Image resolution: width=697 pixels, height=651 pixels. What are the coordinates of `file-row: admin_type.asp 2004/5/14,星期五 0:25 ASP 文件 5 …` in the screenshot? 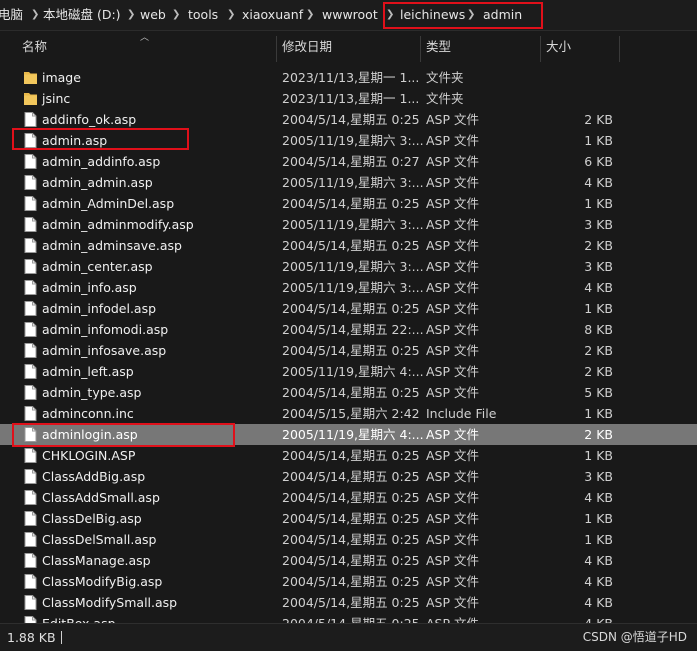 It's located at (348, 392).